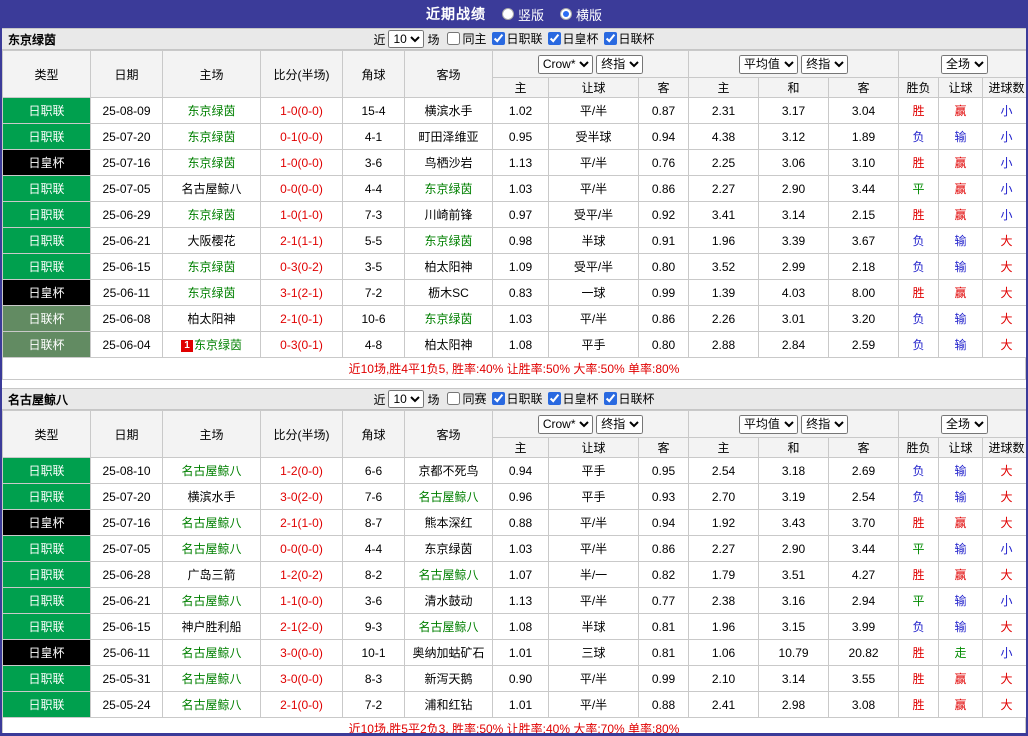 The height and width of the screenshot is (736, 1028). I want to click on match-score: 2-1(1-1), so click(301, 240).